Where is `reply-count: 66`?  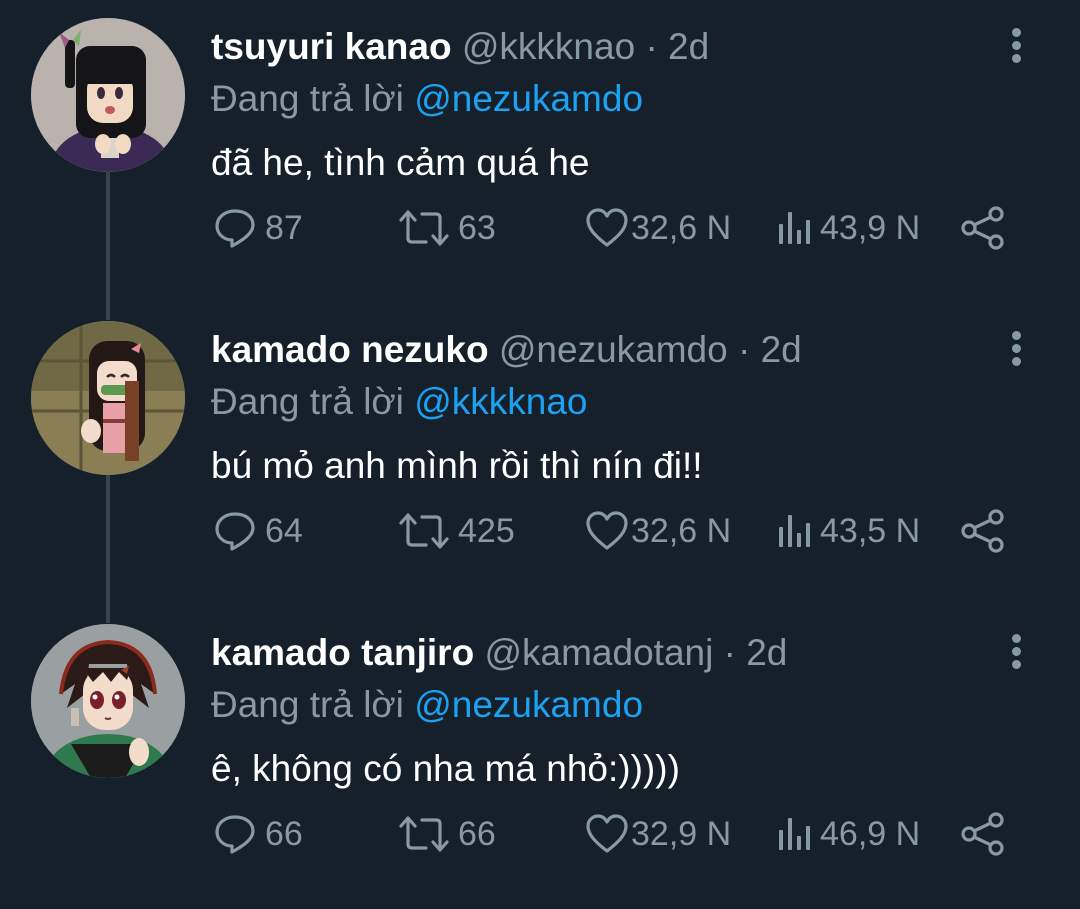
reply-count: 66 is located at coordinates (284, 833).